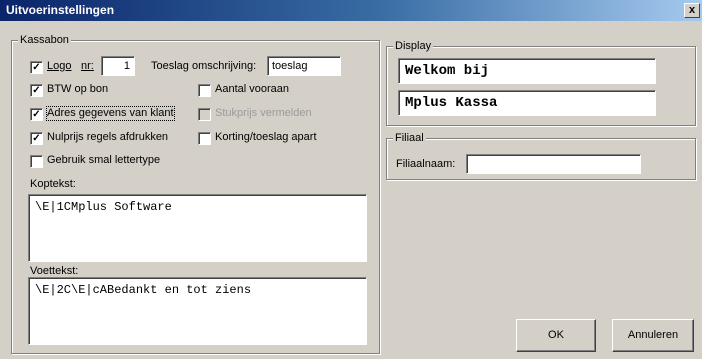 The image size is (702, 359). I want to click on annuleren-button: Annuleren, so click(653, 335).